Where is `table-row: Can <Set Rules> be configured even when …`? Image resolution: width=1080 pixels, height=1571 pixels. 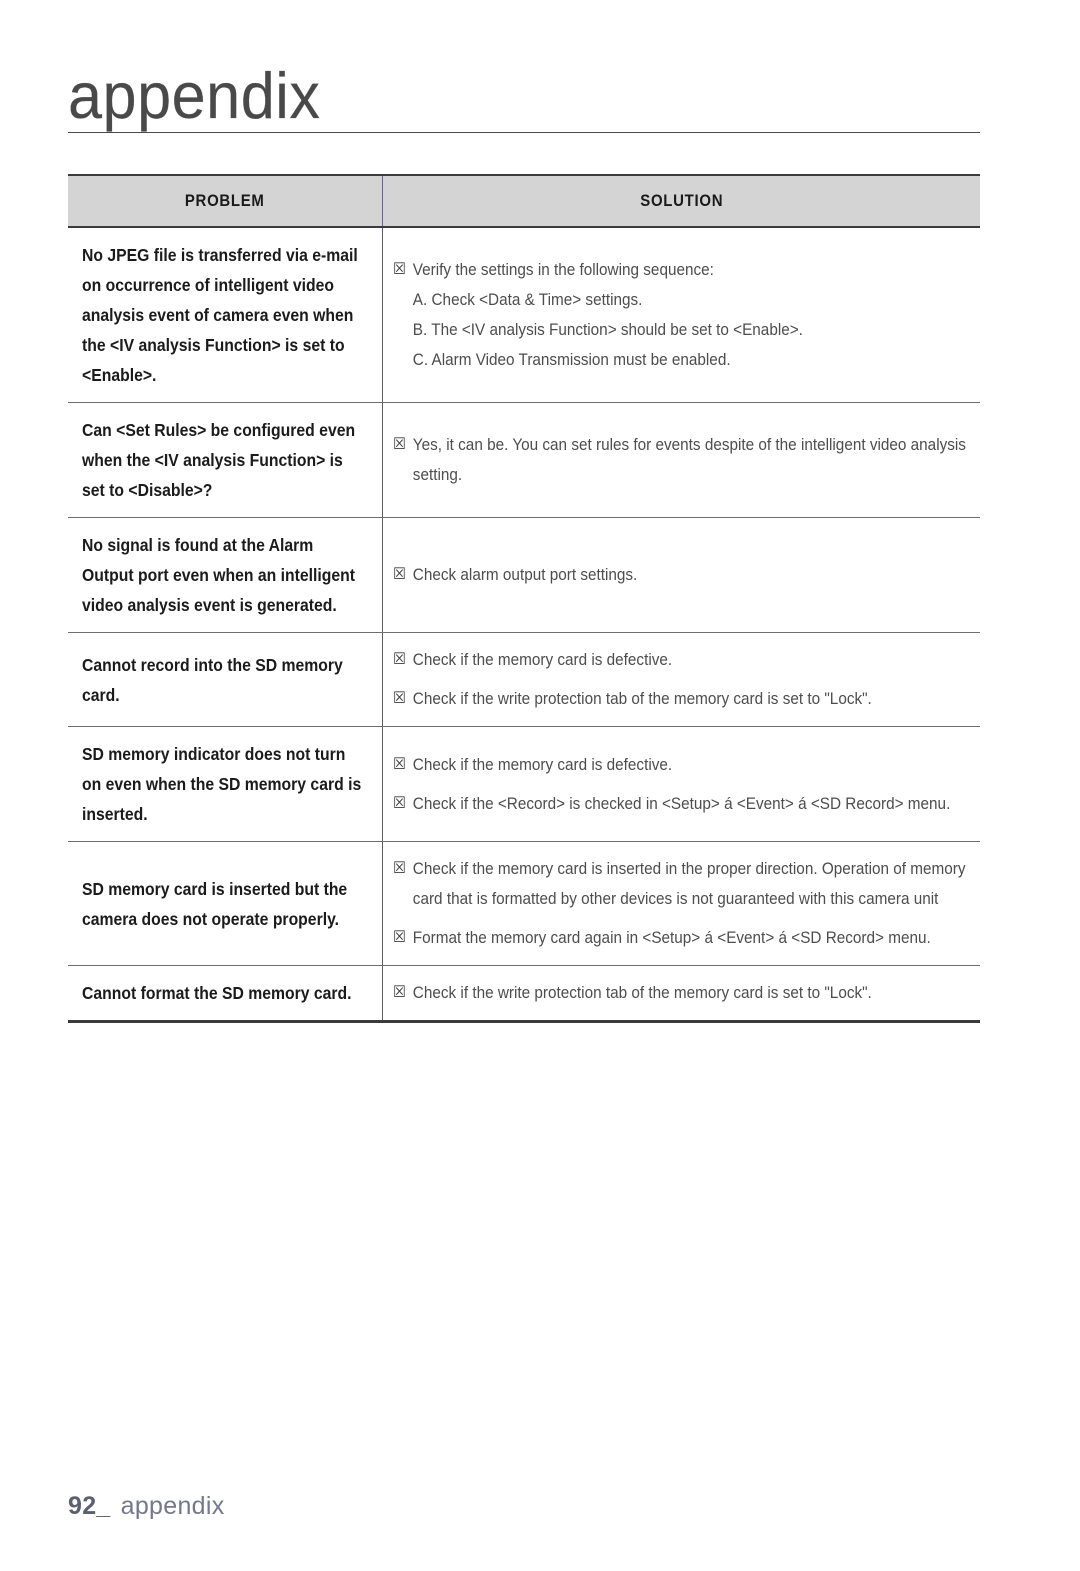 table-row: Can <Set Rules> be configured even when … is located at coordinates (524, 460).